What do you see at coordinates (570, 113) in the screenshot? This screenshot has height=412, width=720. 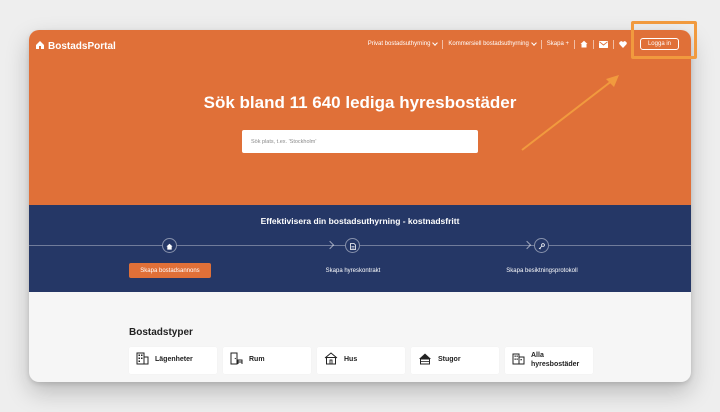 I see `pointer-arrow` at bounding box center [570, 113].